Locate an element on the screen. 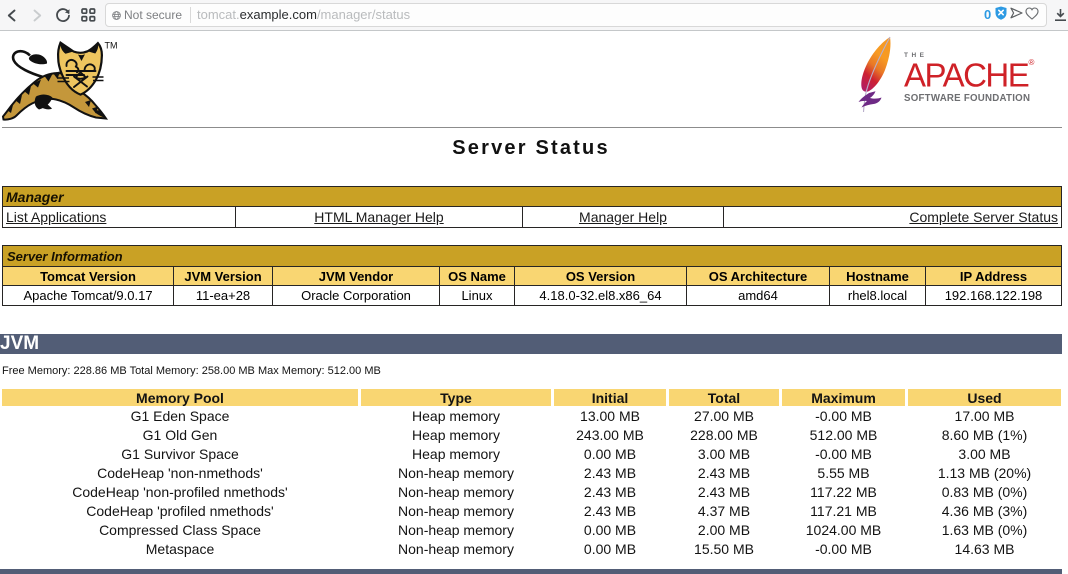 This screenshot has width=1068, height=574. svg-text: APACHE is located at coordinates (966, 75).